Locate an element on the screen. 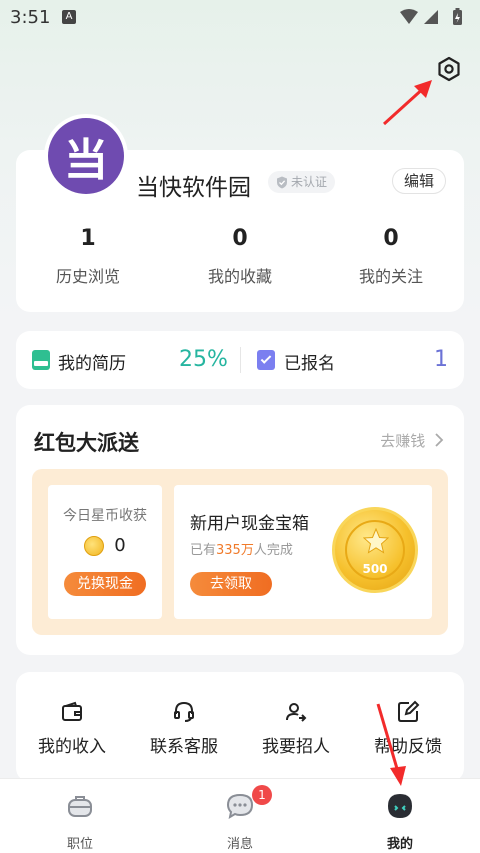  service-label: 我的收入 is located at coordinates (72, 747).